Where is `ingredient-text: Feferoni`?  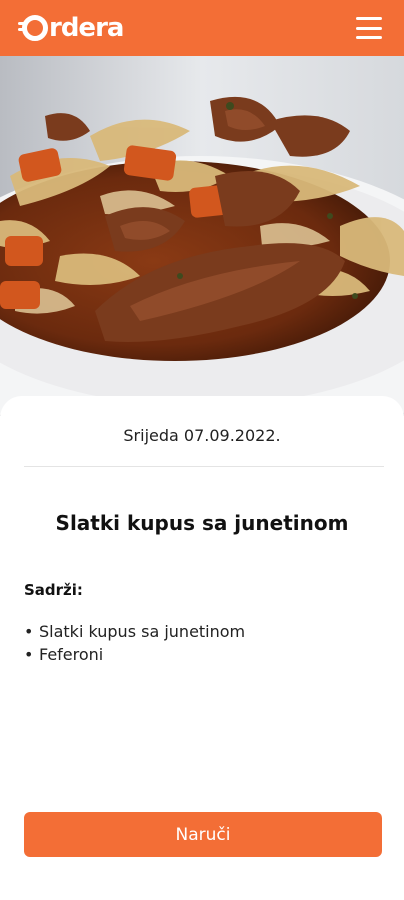
ingredient-text: Feferoni is located at coordinates (71, 654).